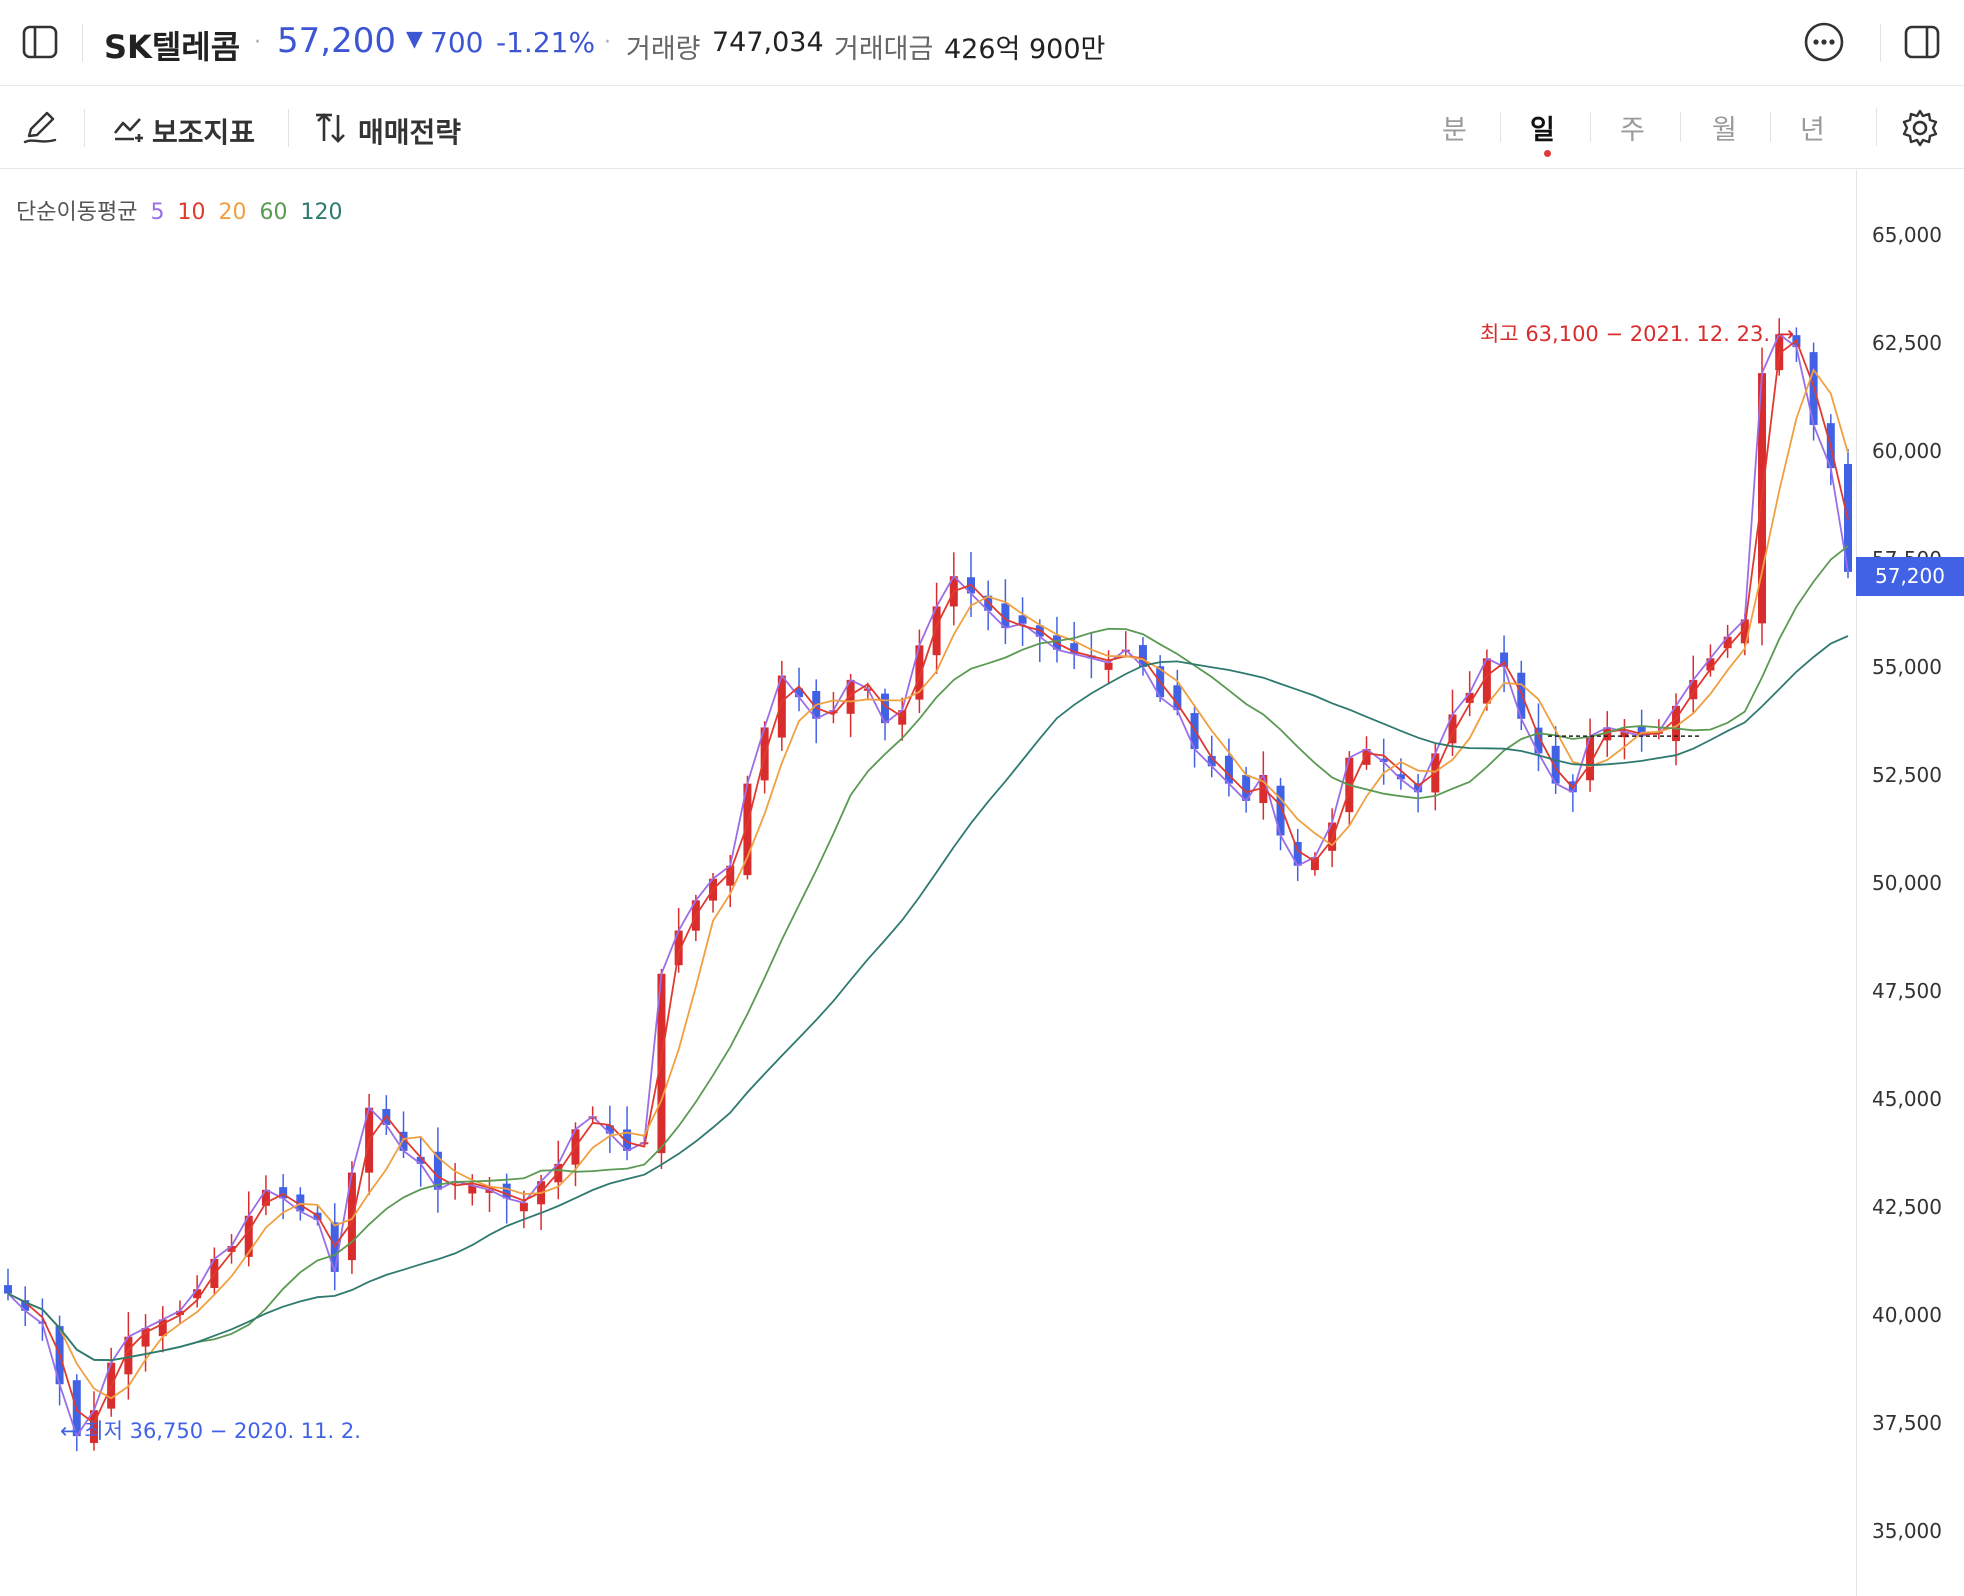 Image resolution: width=1964 pixels, height=1596 pixels. What do you see at coordinates (1907, 1531) in the screenshot?
I see `axis-tick-label: 35,000` at bounding box center [1907, 1531].